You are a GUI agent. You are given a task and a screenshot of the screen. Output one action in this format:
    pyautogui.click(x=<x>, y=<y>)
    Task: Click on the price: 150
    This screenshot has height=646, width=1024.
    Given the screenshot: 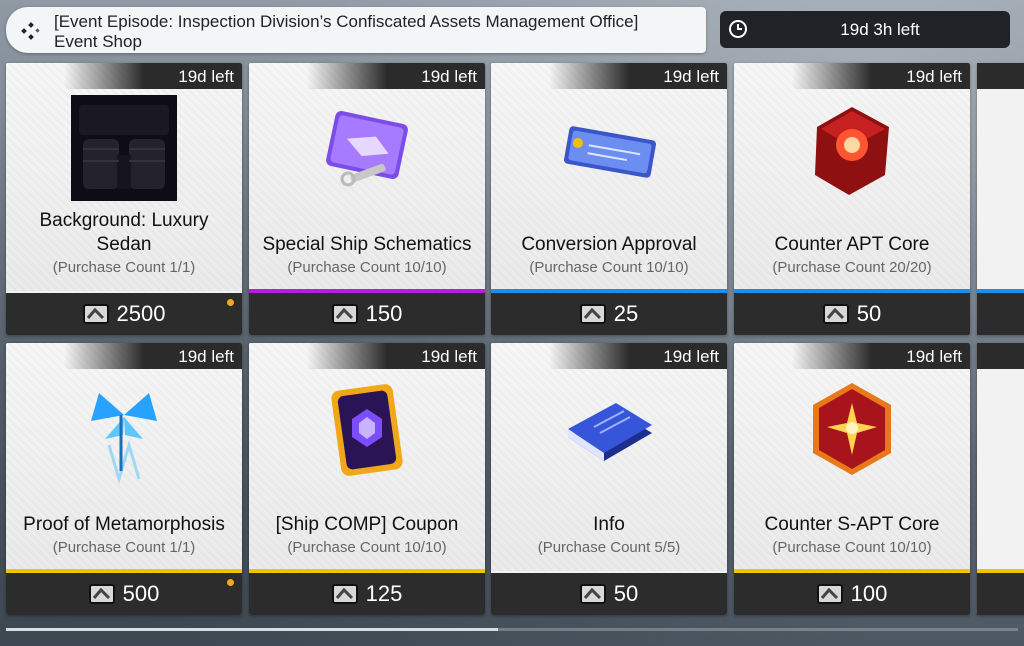 What is the action you would take?
    pyautogui.click(x=384, y=313)
    